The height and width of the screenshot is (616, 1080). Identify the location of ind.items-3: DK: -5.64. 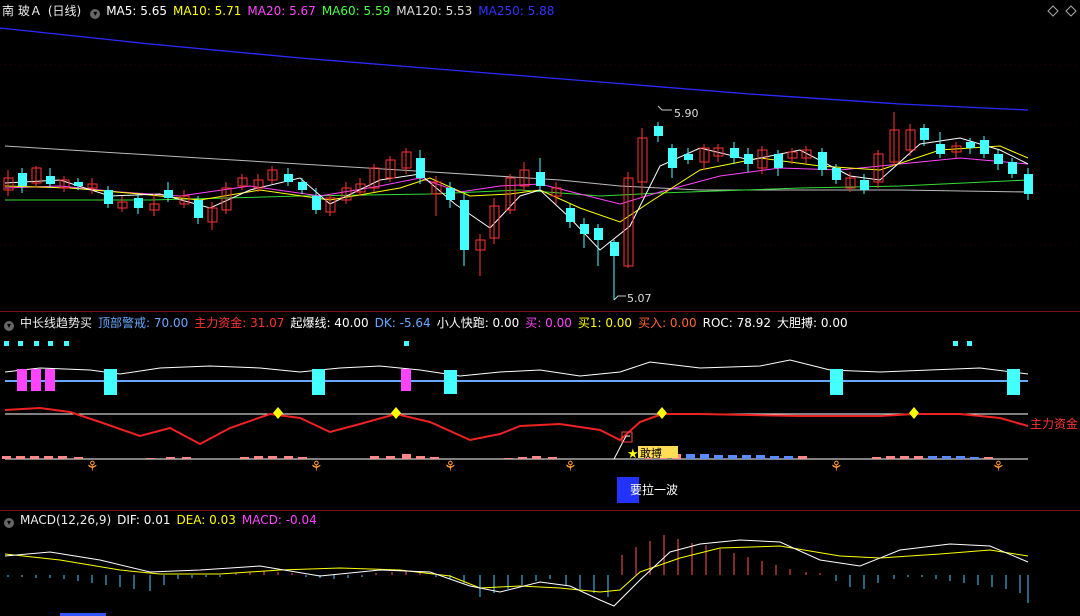
(402, 323).